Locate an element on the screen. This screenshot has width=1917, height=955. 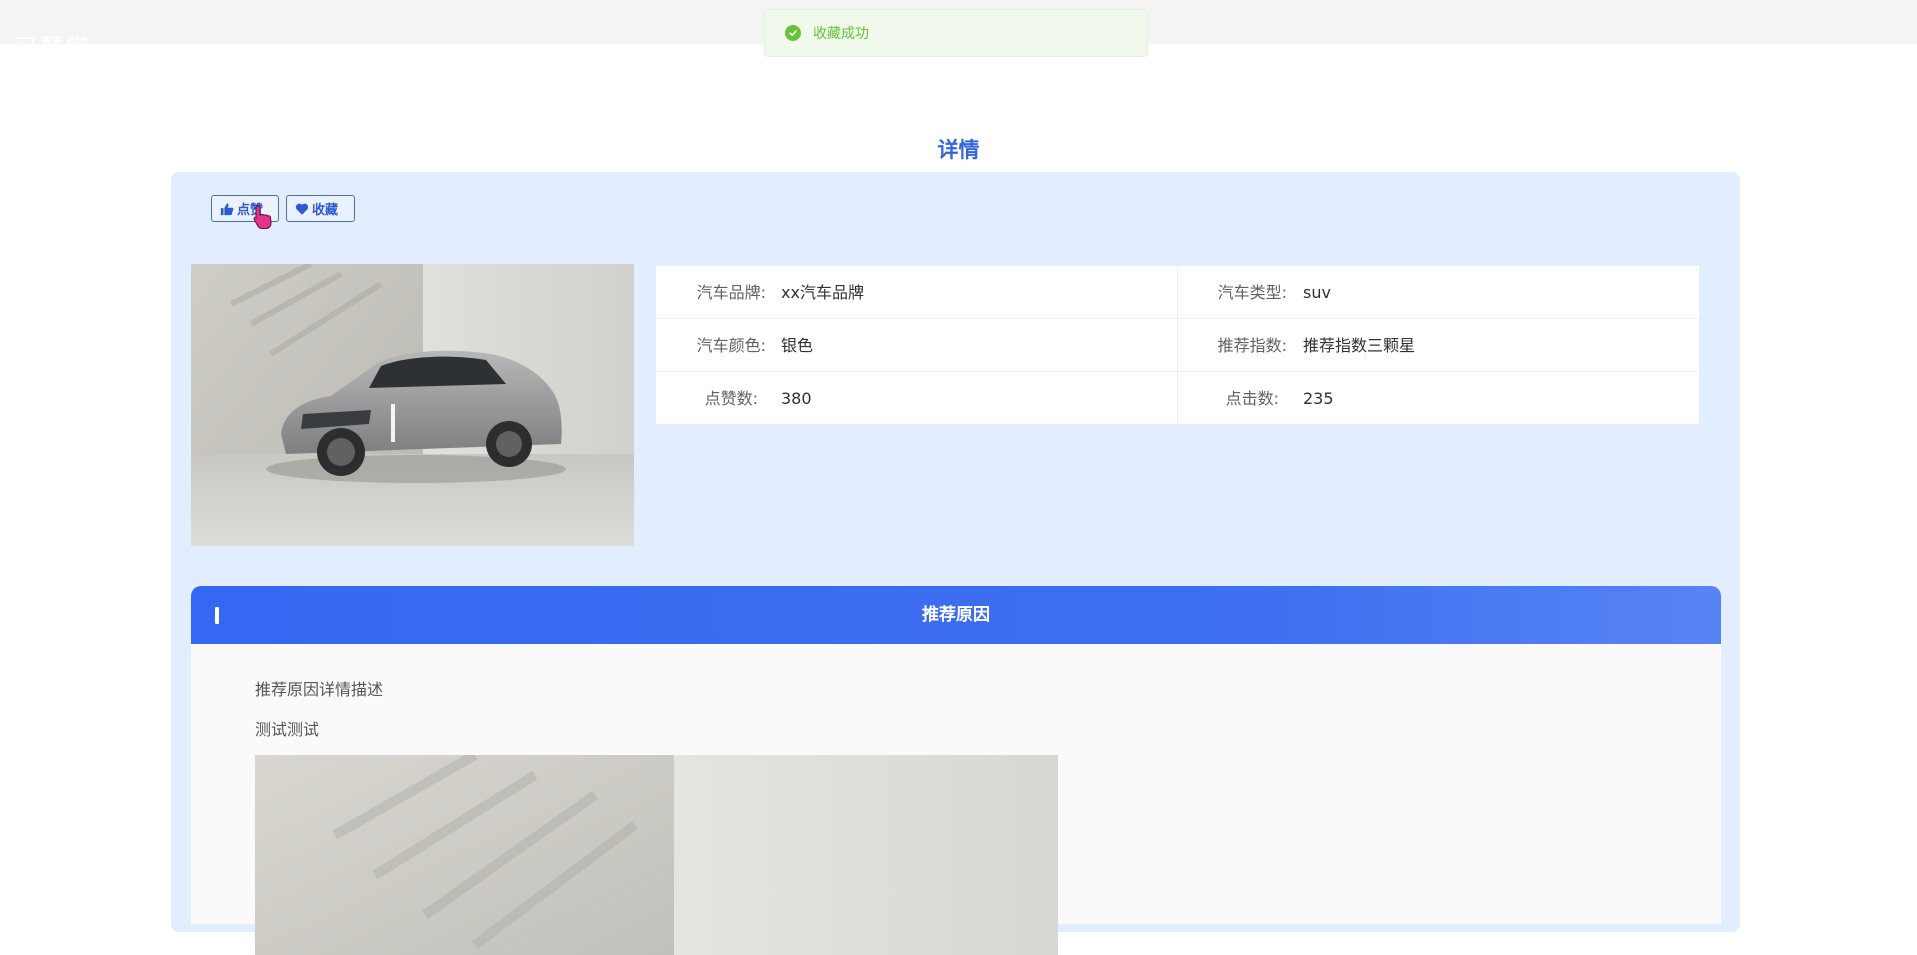
section-title: 推荐原因 is located at coordinates (956, 615).